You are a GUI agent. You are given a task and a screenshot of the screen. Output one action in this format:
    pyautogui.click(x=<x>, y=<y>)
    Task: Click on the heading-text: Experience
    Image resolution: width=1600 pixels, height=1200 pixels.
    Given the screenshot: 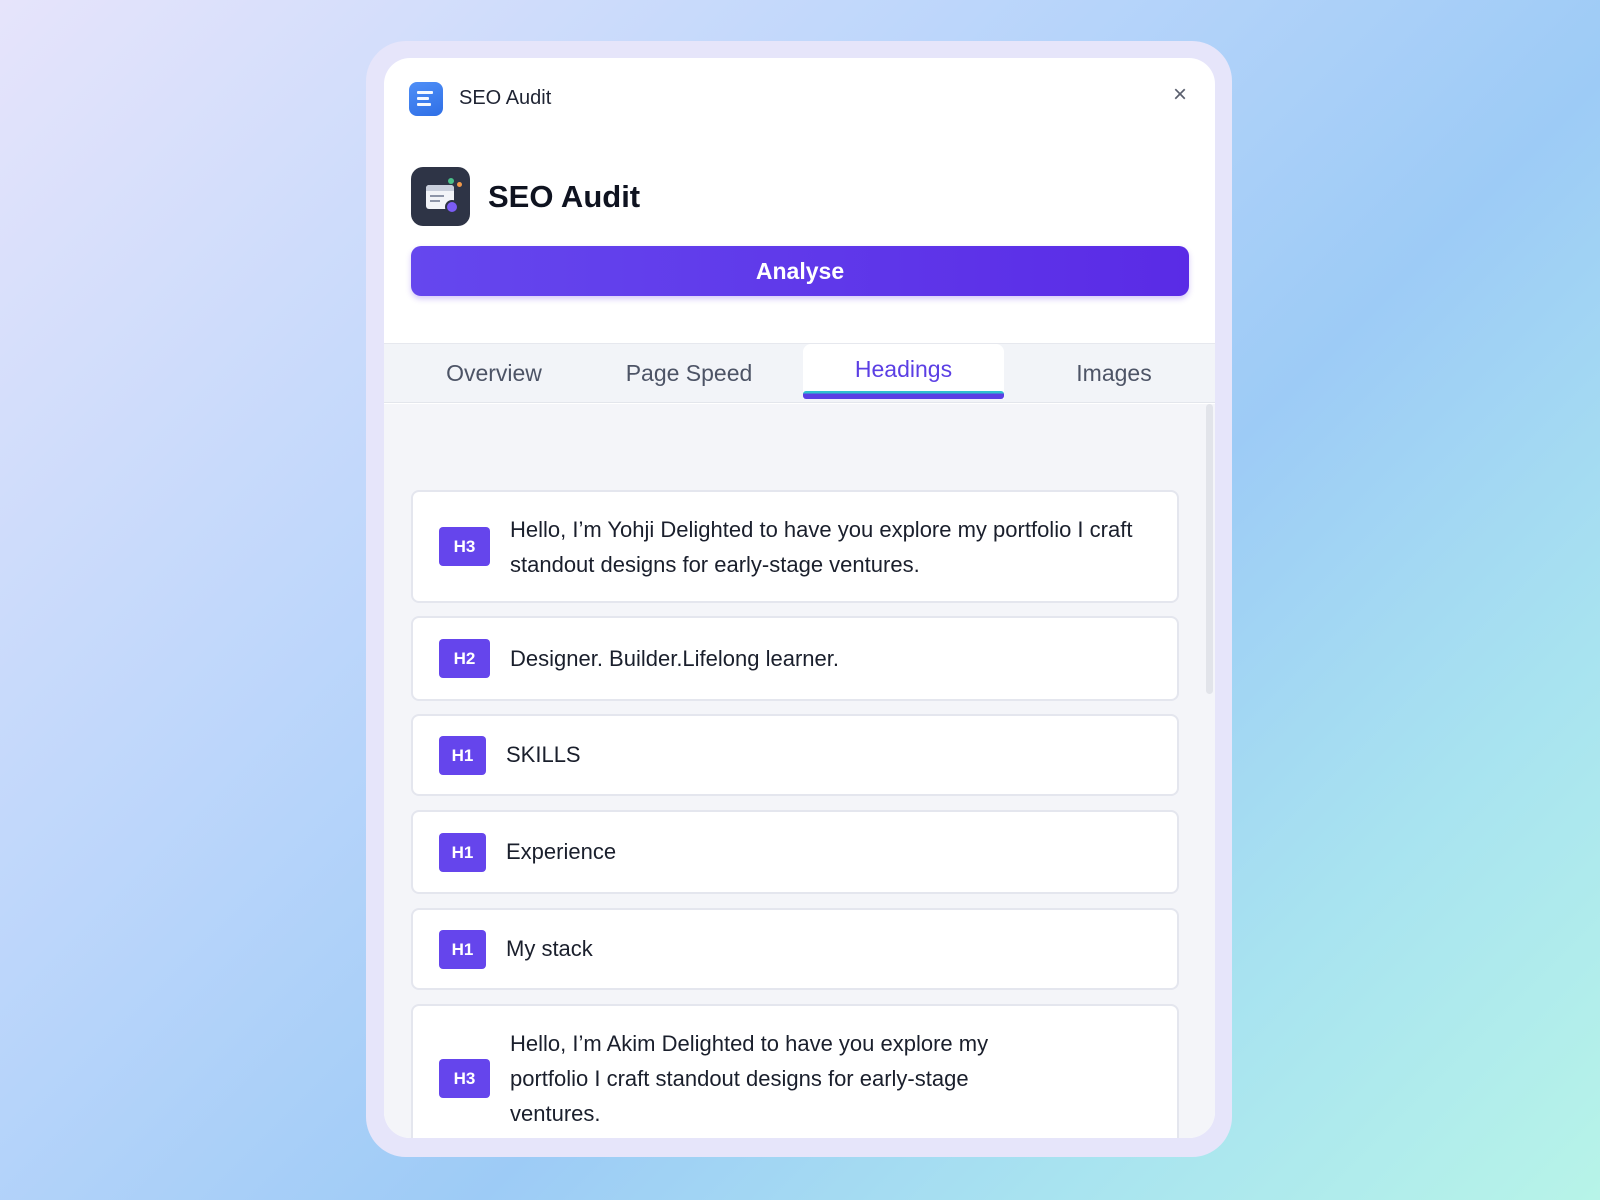 What is the action you would take?
    pyautogui.click(x=561, y=851)
    